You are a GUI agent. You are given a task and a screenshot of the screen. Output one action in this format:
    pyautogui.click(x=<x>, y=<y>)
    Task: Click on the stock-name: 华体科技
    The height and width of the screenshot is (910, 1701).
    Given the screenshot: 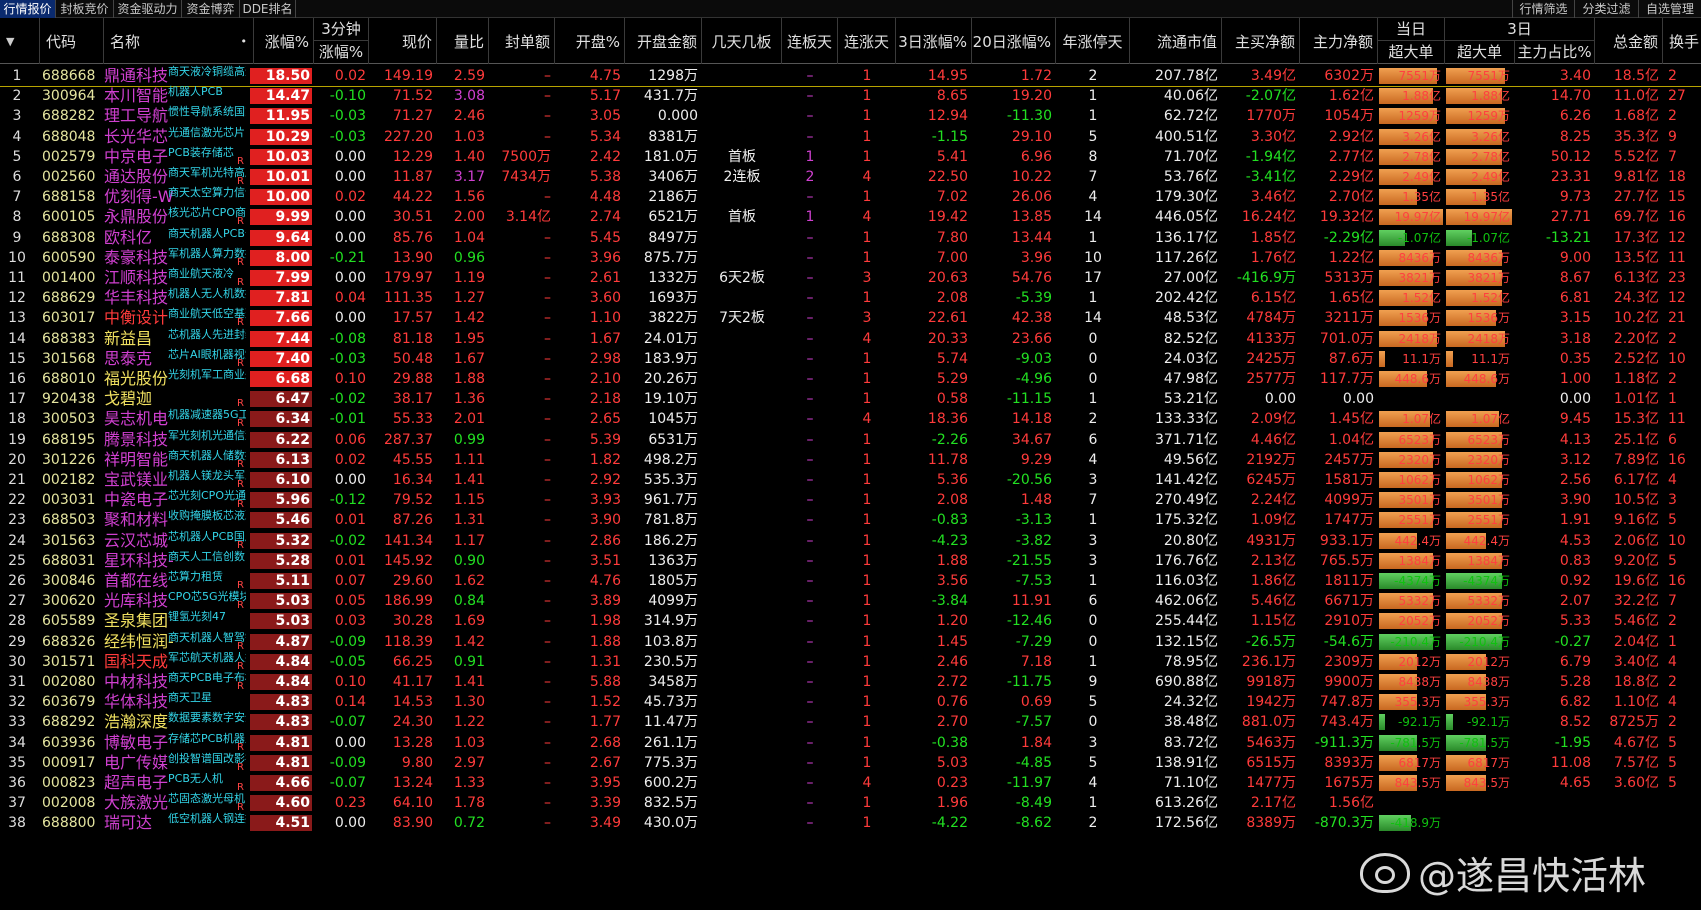 What is the action you would take?
    pyautogui.click(x=139, y=702)
    